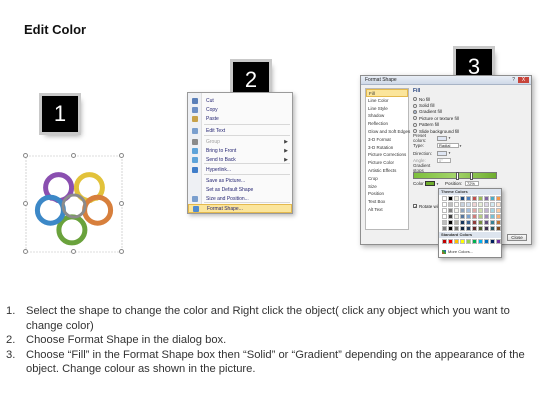 Image resolution: width=560 pixels, height=420 pixels. I want to click on rotate-checkbox: ✓, so click(415, 206).